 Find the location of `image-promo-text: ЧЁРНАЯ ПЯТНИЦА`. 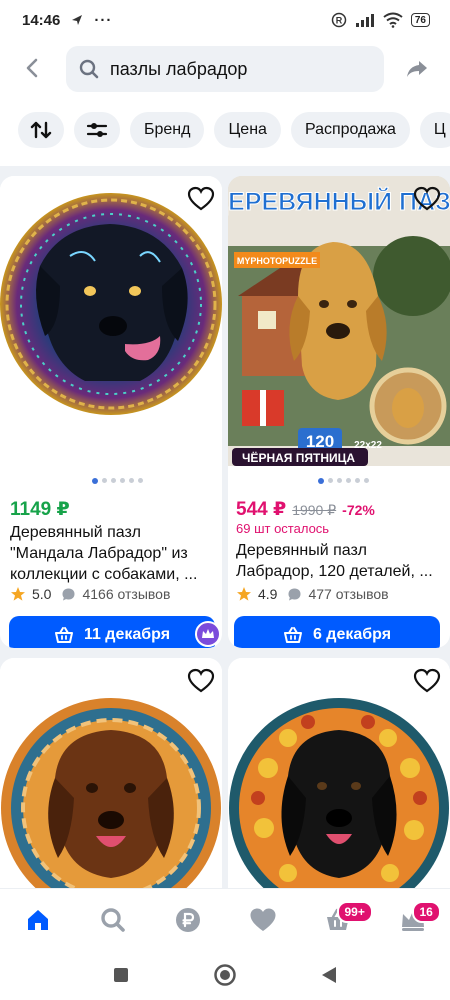

image-promo-text: ЧЁРНАЯ ПЯТНИЦА is located at coordinates (298, 457).